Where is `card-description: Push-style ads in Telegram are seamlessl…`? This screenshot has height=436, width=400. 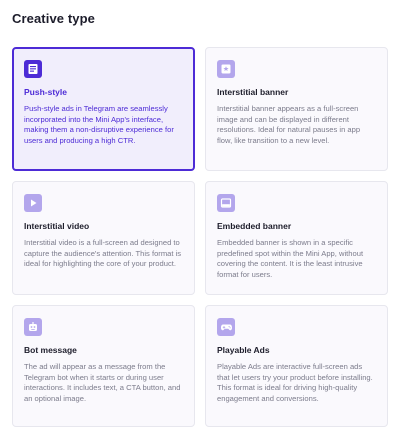 card-description: Push-style ads in Telegram are seamlessl… is located at coordinates (99, 124).